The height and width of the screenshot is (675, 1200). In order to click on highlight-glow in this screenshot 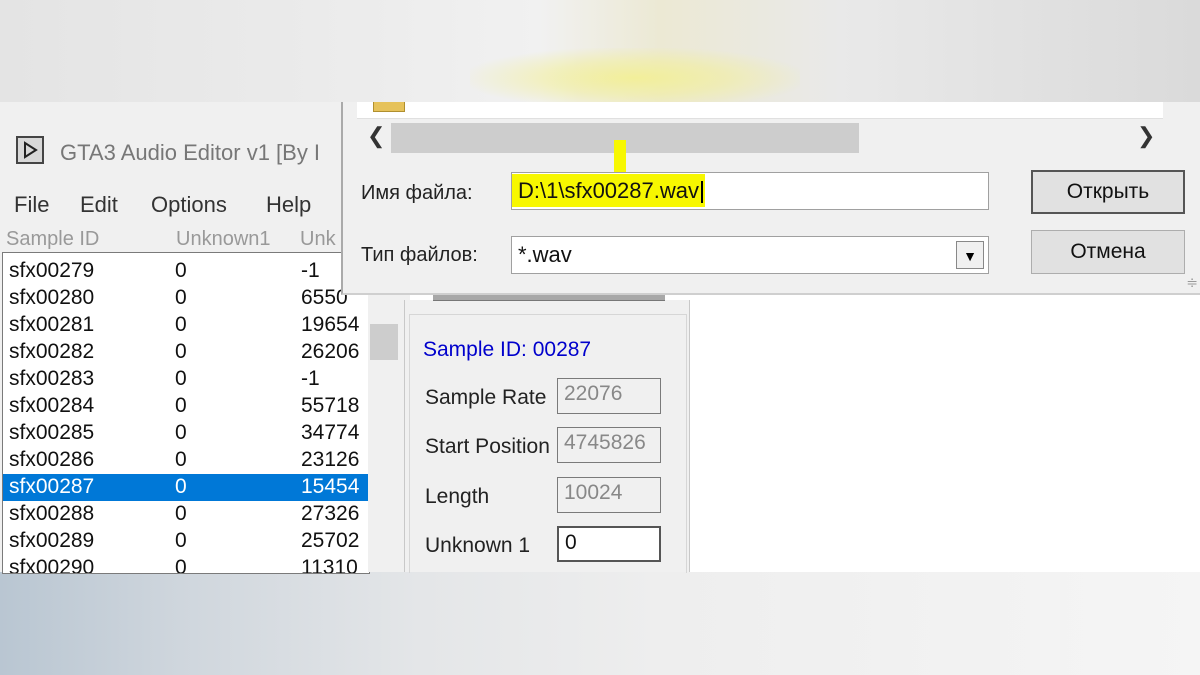, I will do `click(635, 78)`.